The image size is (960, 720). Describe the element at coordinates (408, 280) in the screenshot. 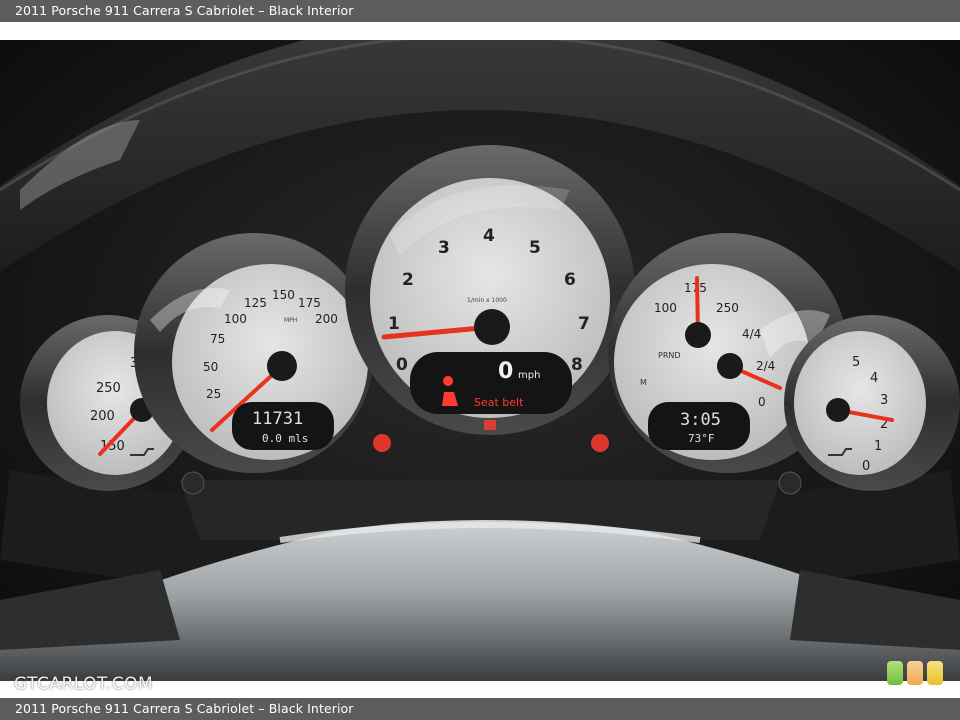

I see `svg-text: 2` at that location.